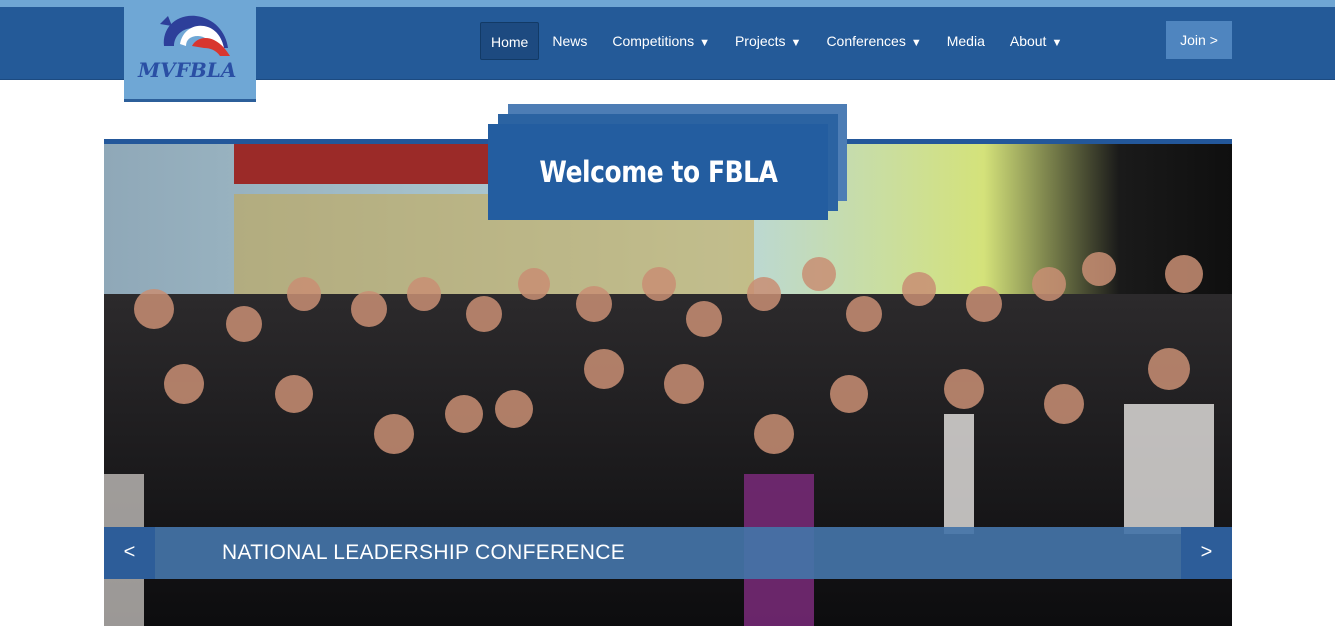 The width and height of the screenshot is (1335, 626). I want to click on welcome-title: Welcome to FBLA, so click(658, 172).